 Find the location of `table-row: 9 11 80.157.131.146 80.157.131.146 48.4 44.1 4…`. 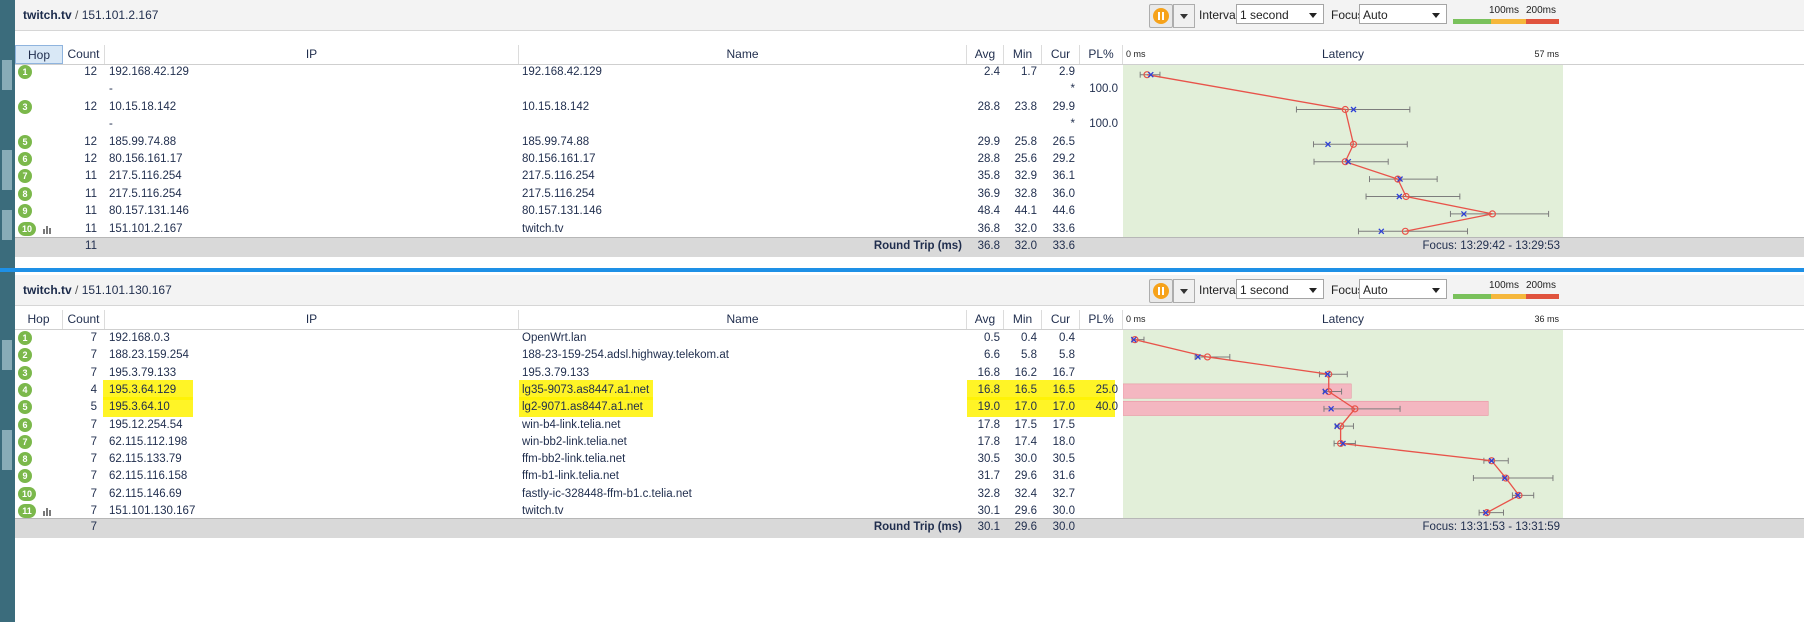

table-row: 9 11 80.157.131.146 80.157.131.146 48.4 44.1 4… is located at coordinates (570, 211).